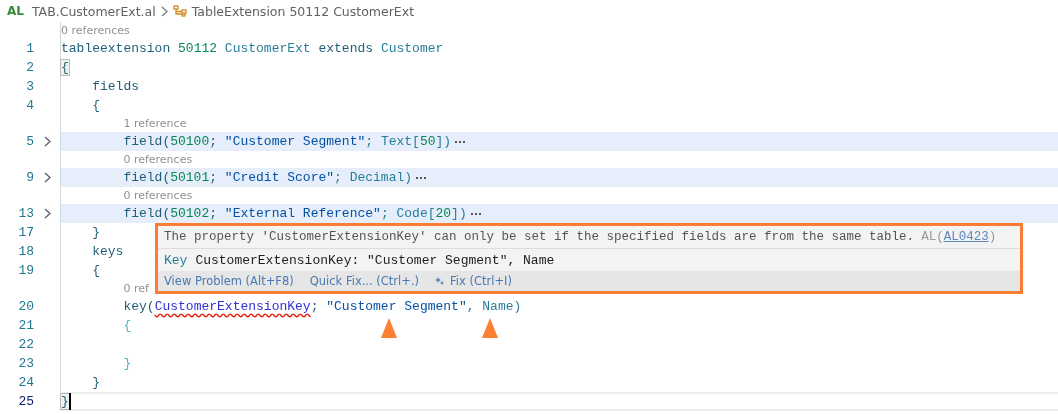  Describe the element at coordinates (179, 11) in the screenshot. I see `symbol-structure-icon` at that location.